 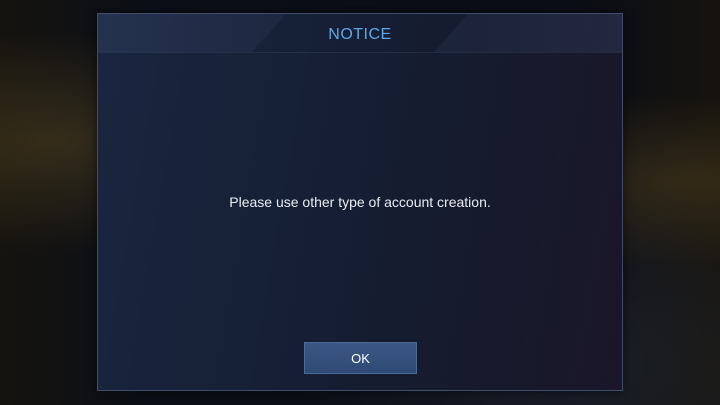 What do you see at coordinates (360, 34) in the screenshot?
I see `dialog-title: NOTICE` at bounding box center [360, 34].